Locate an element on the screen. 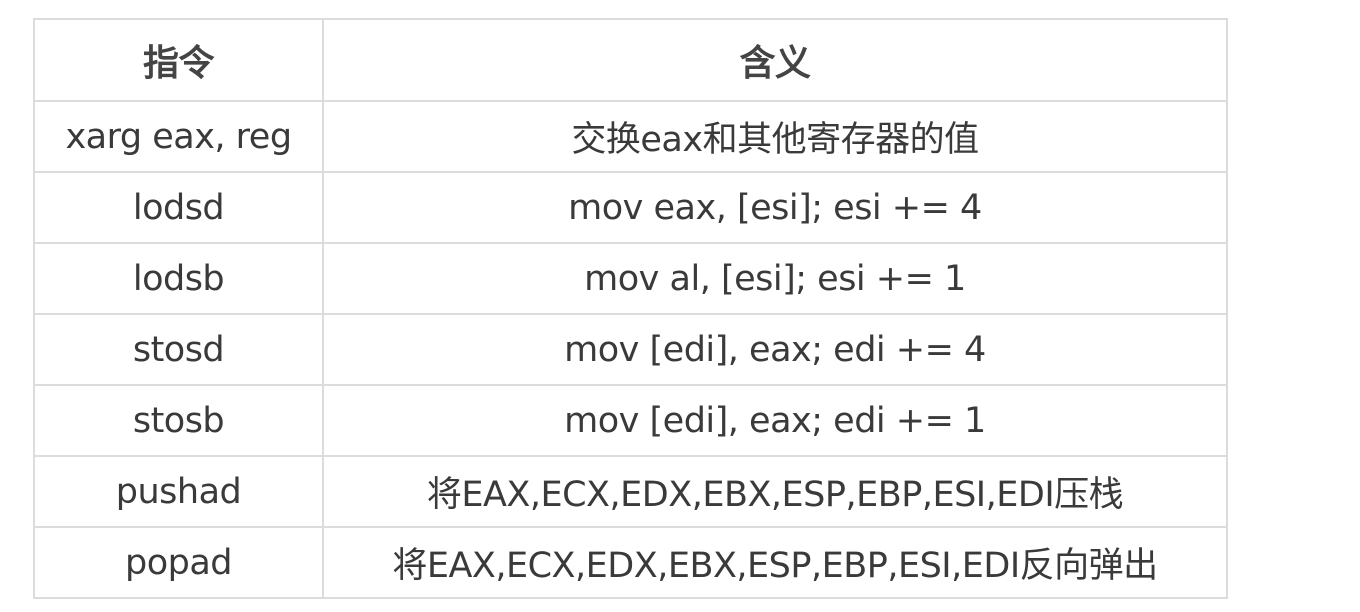 This screenshot has height=612, width=1360. table-row: lodsb mov al, [esi]; esi += 1 is located at coordinates (630, 278).